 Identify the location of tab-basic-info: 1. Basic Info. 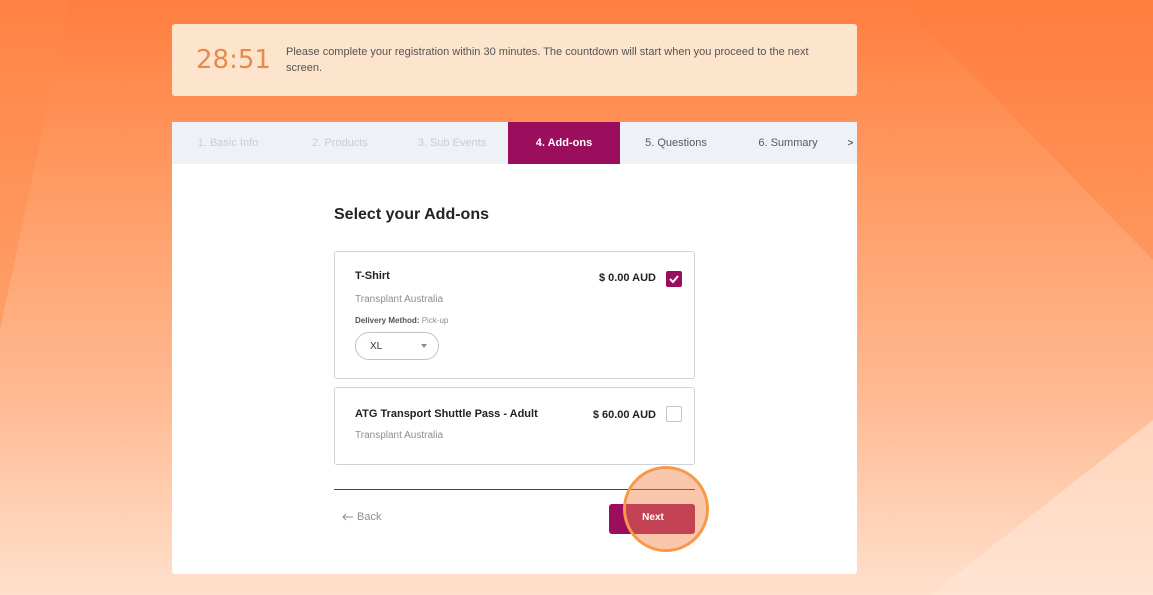
(228, 143).